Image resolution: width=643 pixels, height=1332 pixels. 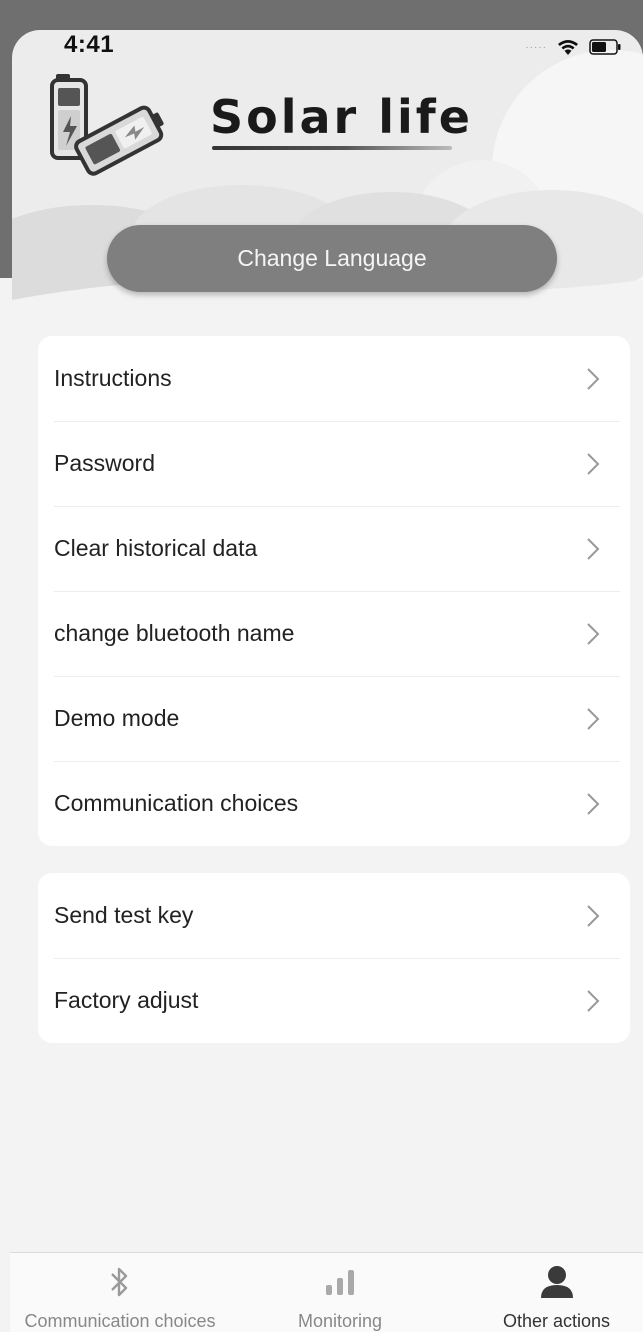 What do you see at coordinates (107, 125) in the screenshot?
I see `battery-charging-icon` at bounding box center [107, 125].